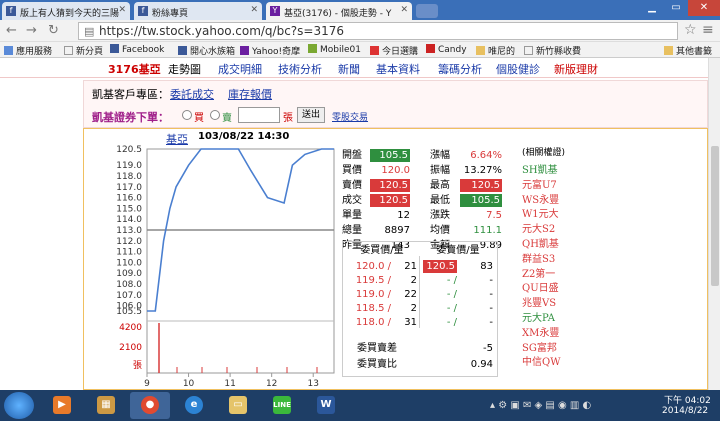  Describe the element at coordinates (540, 405) in the screenshot. I see `system-tray: ▴ ⚙ ▣ ✉ ◈ ▤ ◉ ▥ ◐` at that location.